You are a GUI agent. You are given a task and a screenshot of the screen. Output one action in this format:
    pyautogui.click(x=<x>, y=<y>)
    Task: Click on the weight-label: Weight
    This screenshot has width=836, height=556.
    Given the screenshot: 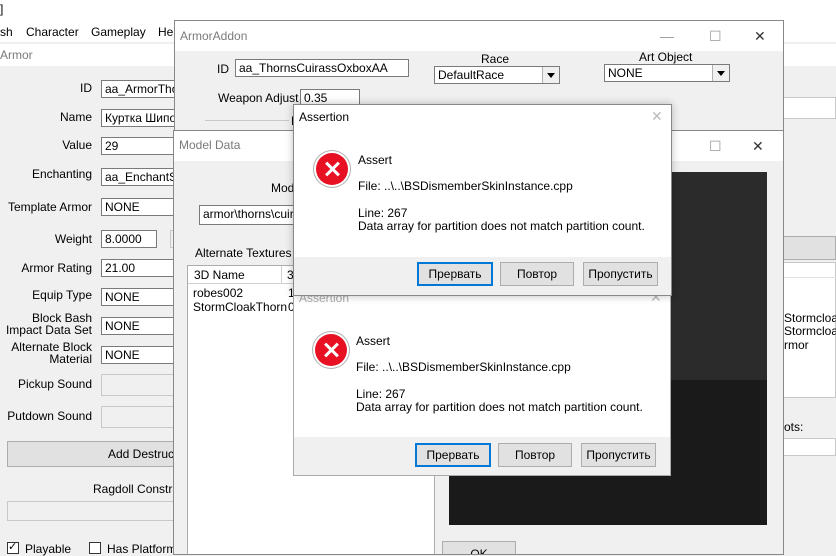 What is the action you would take?
    pyautogui.click(x=73, y=239)
    